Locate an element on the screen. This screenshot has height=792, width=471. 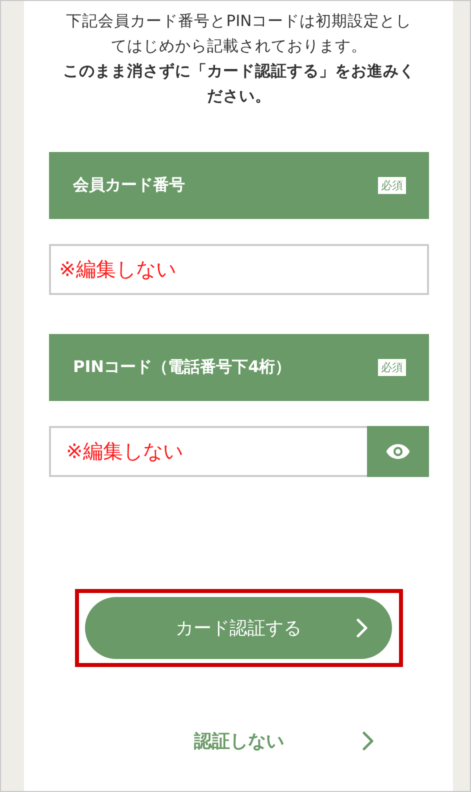
eye-icon is located at coordinates (398, 451).